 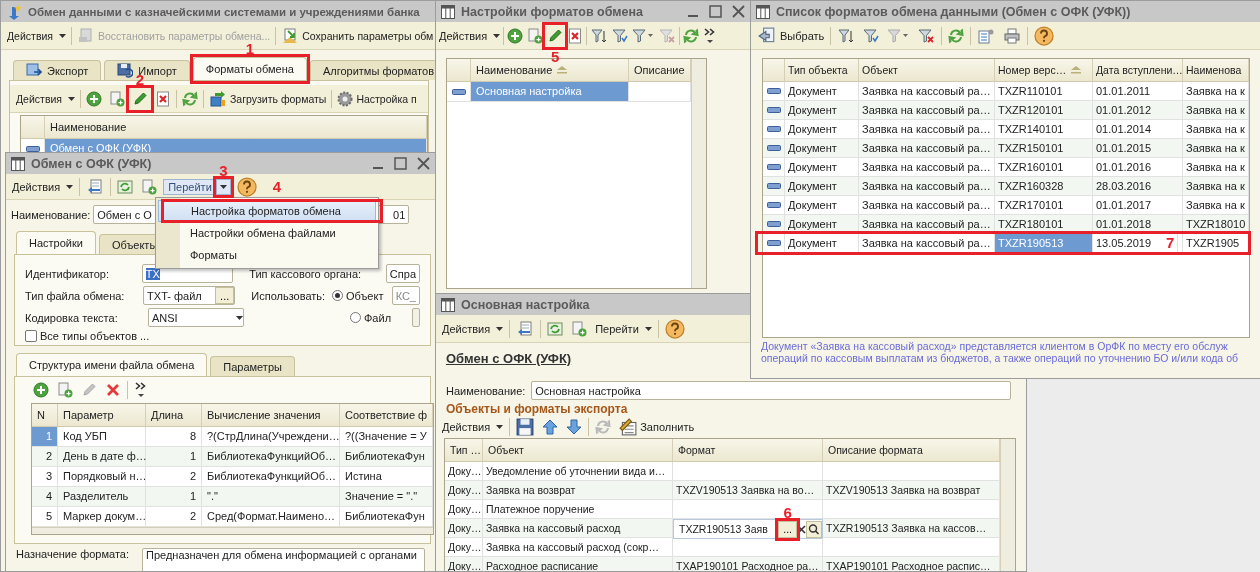 I want to click on column-header: Описание, so click(x=660, y=70).